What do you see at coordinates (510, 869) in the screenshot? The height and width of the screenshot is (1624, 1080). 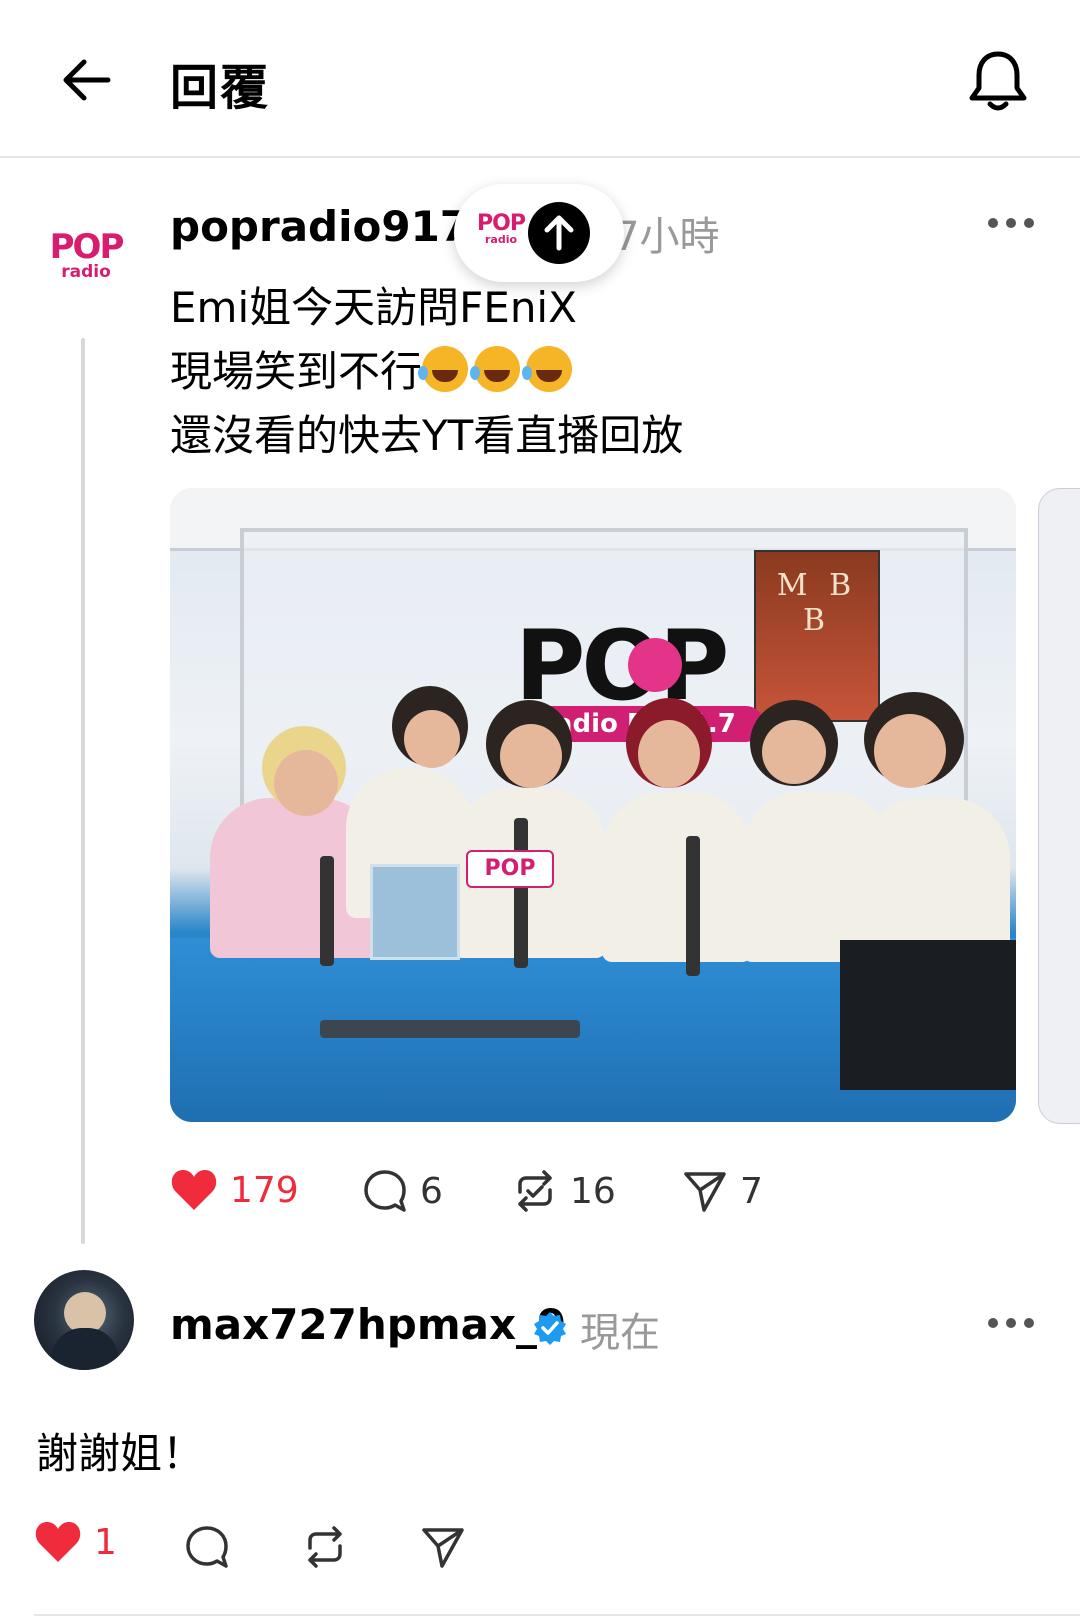 I see `image-mic-flag: POP` at bounding box center [510, 869].